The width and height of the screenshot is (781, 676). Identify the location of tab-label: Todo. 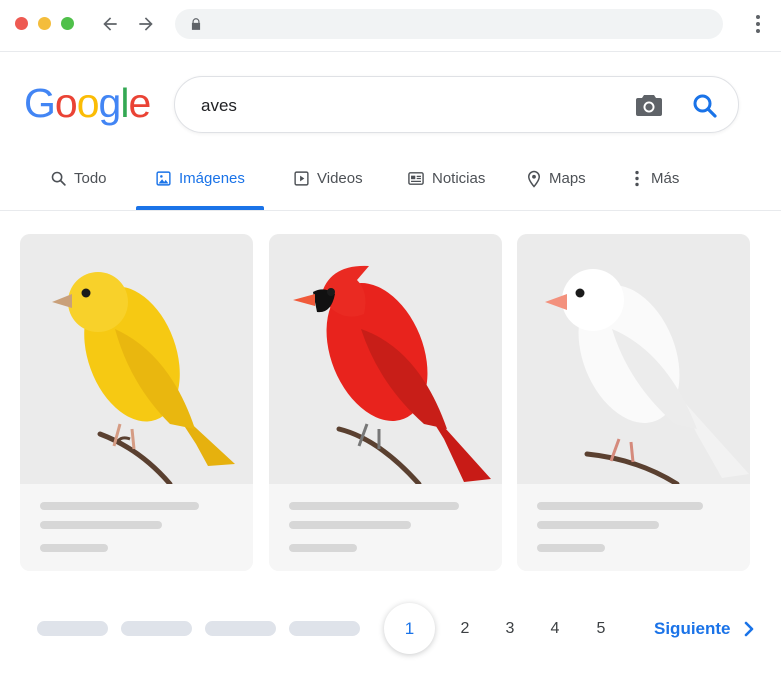
(90, 178).